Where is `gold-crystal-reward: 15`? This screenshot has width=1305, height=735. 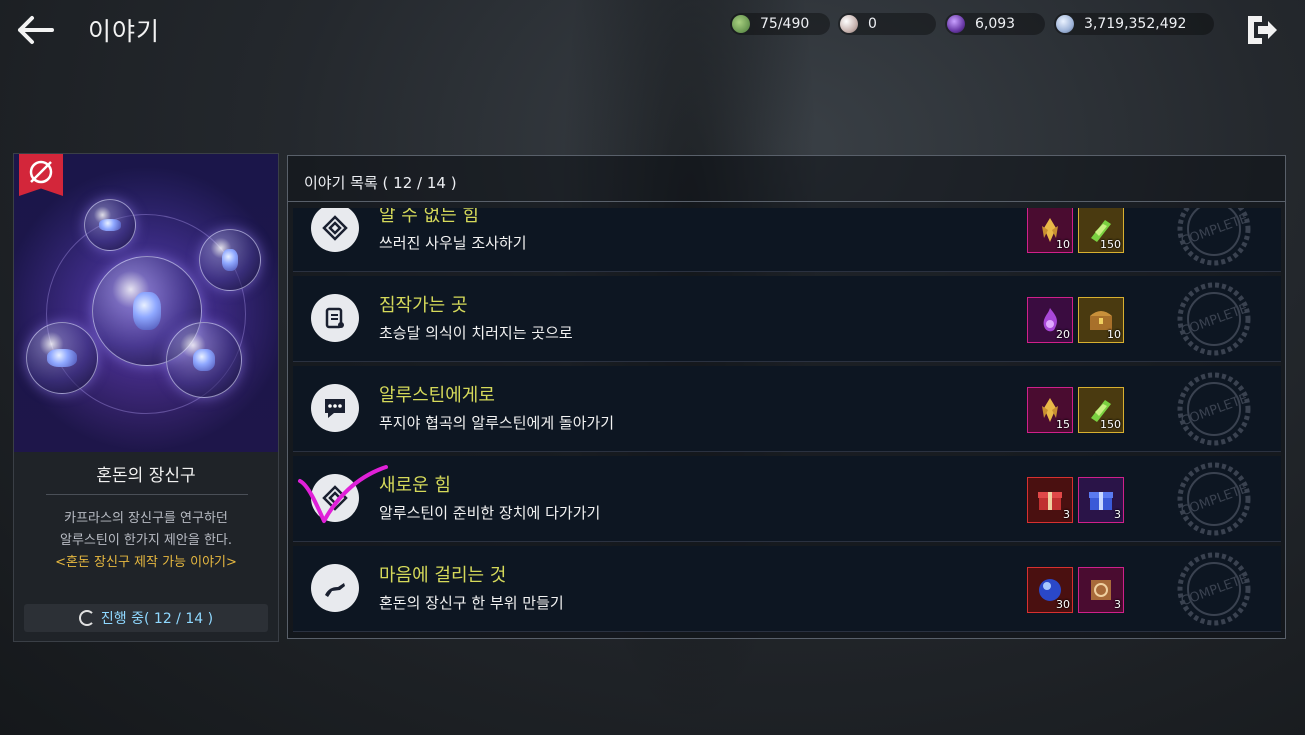 gold-crystal-reward: 15 is located at coordinates (1050, 410).